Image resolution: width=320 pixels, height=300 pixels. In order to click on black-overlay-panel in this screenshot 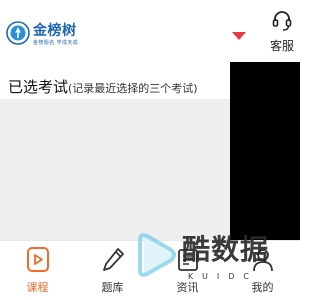, I will do `click(265, 155)`.